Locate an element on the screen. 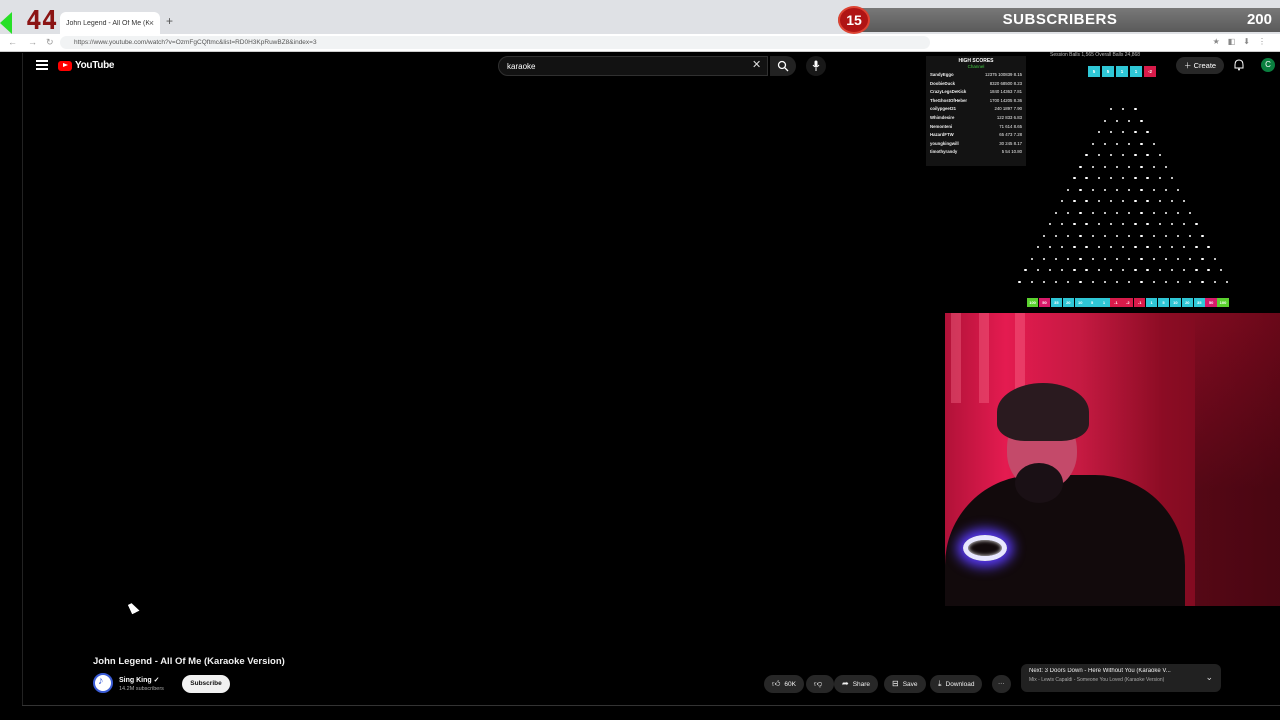 The image size is (1280, 720). subscribe-button: Subscribe is located at coordinates (206, 684).